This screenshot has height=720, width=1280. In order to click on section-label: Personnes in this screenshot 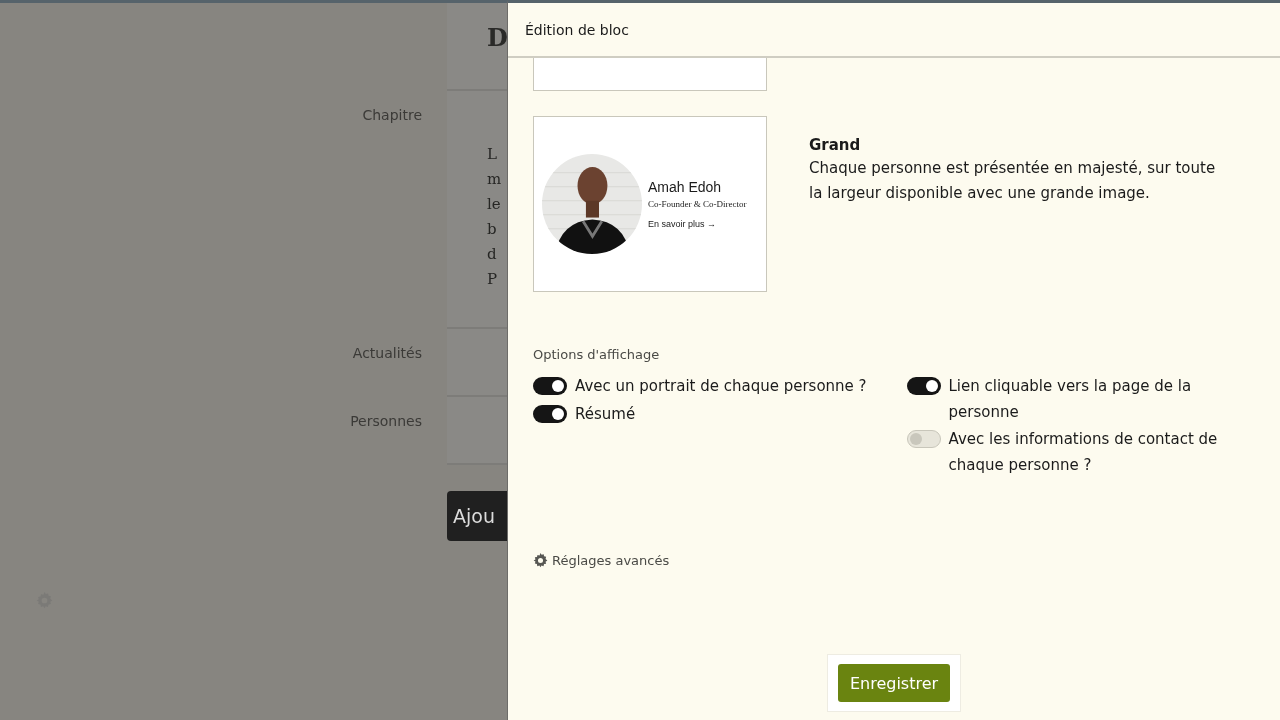, I will do `click(386, 421)`.